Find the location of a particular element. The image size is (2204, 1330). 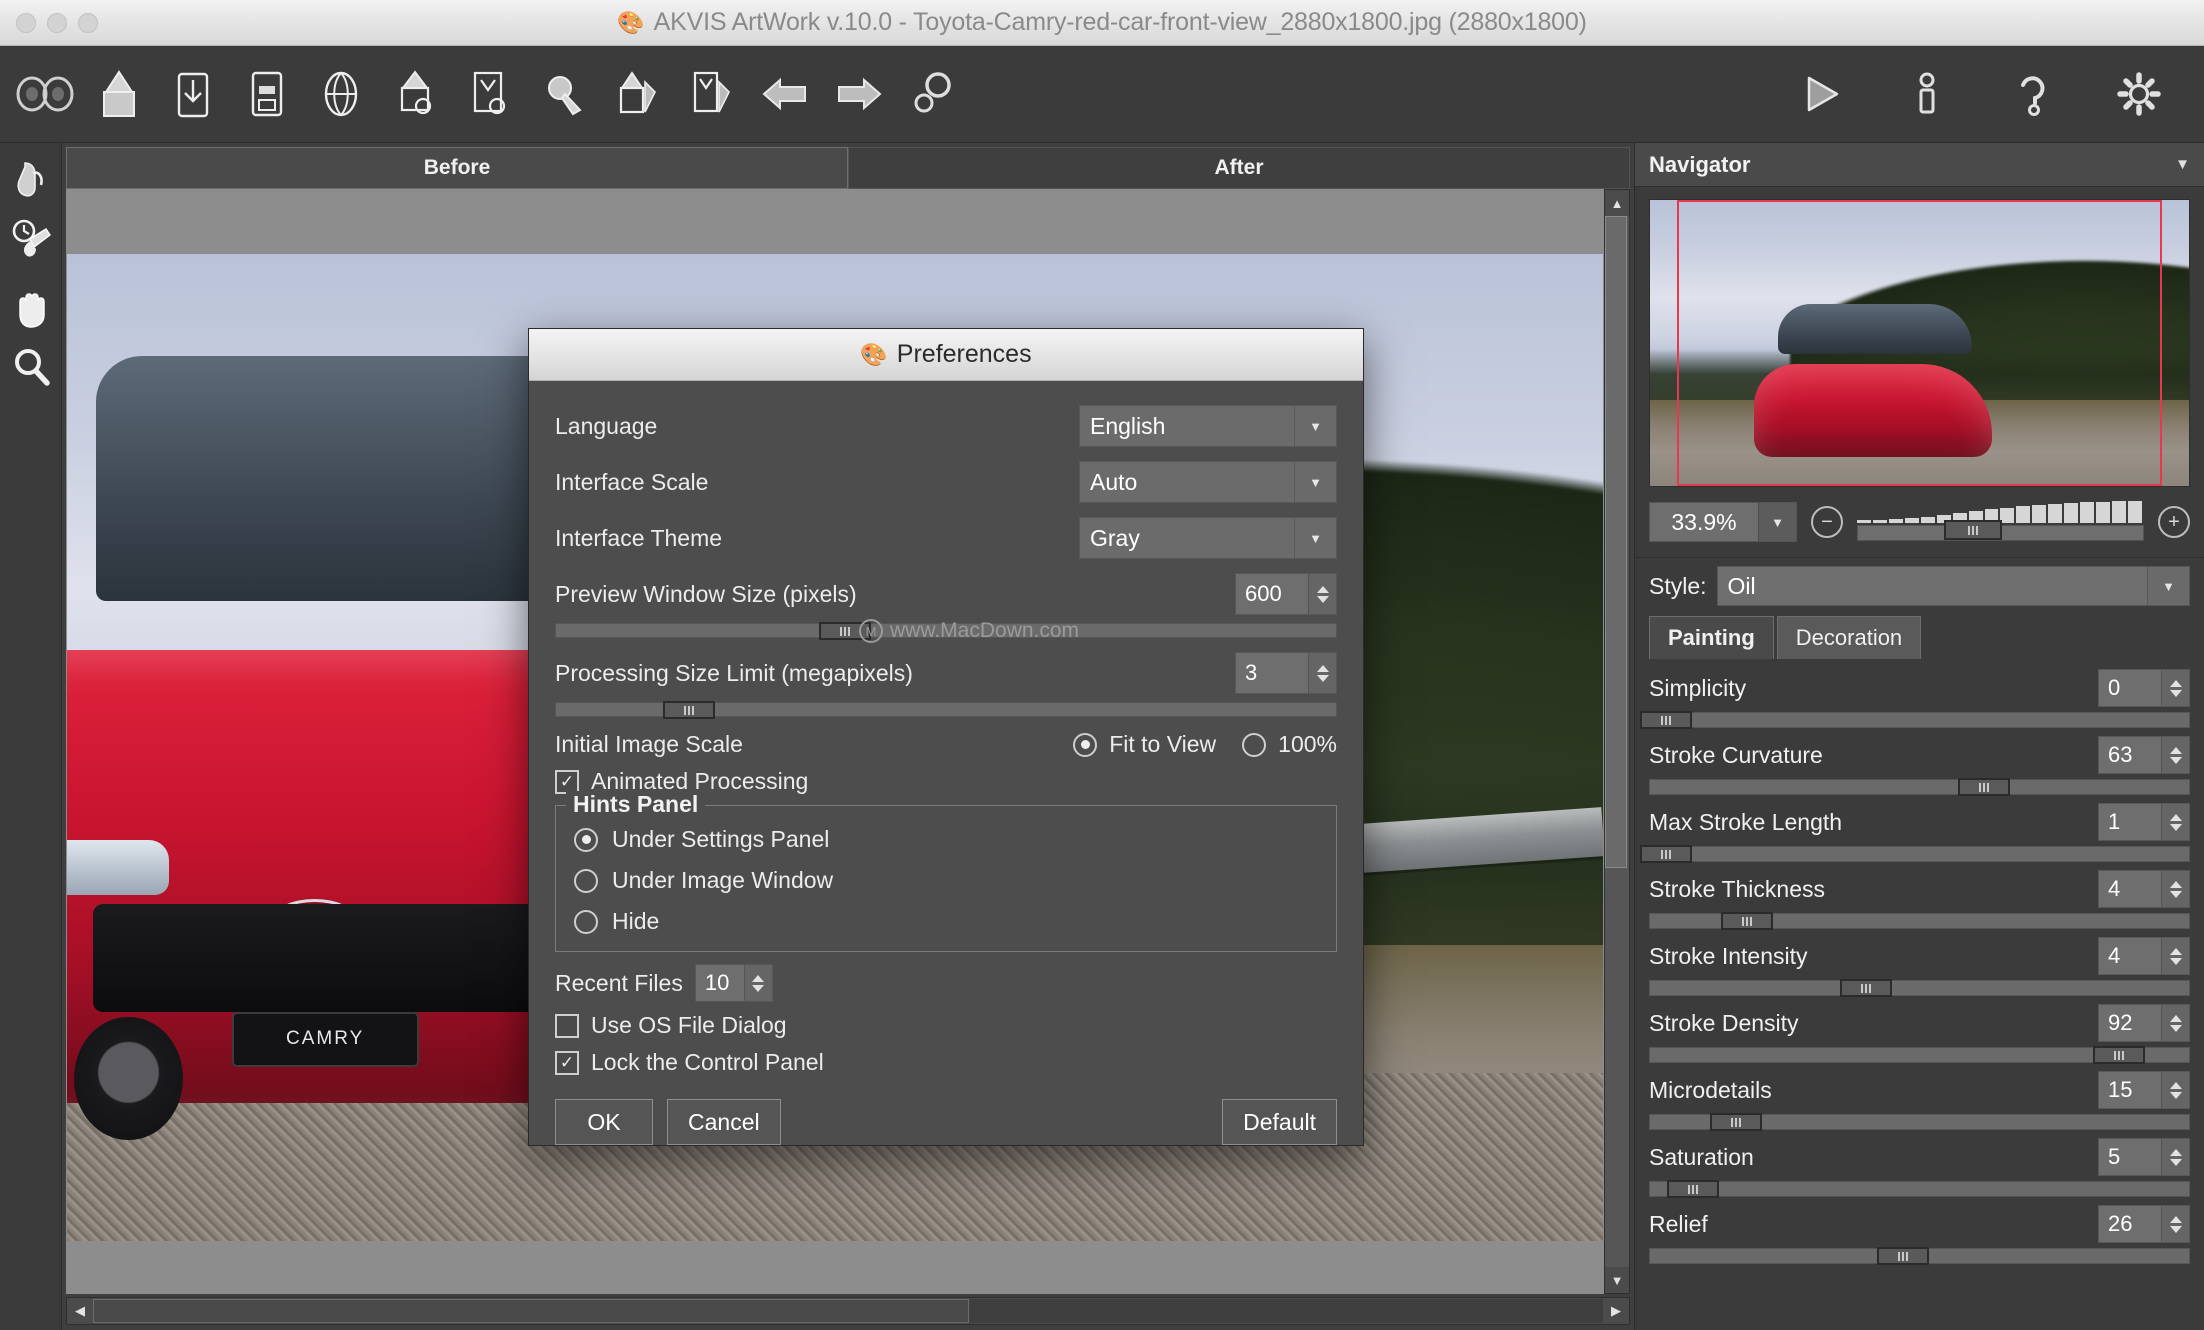

interface-theme-dropdown: Gray ▼ is located at coordinates (1208, 538).